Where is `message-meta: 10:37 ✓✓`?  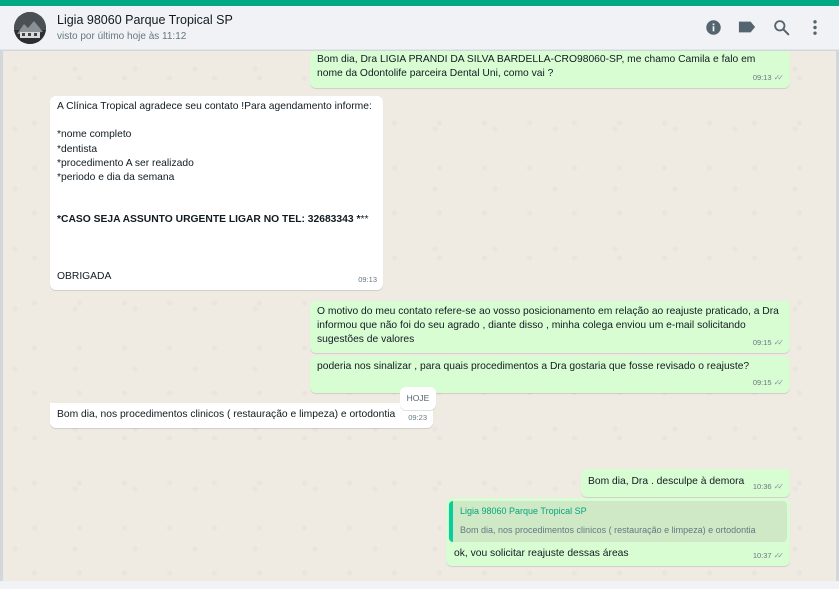 message-meta: 10:37 ✓✓ is located at coordinates (768, 556).